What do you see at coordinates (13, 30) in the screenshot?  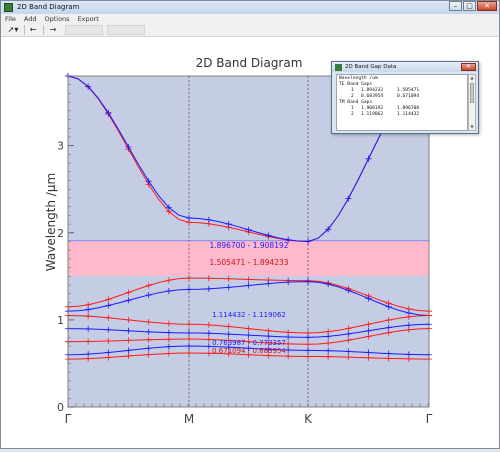 I see `pointer-tool-icon: ➚▾` at bounding box center [13, 30].